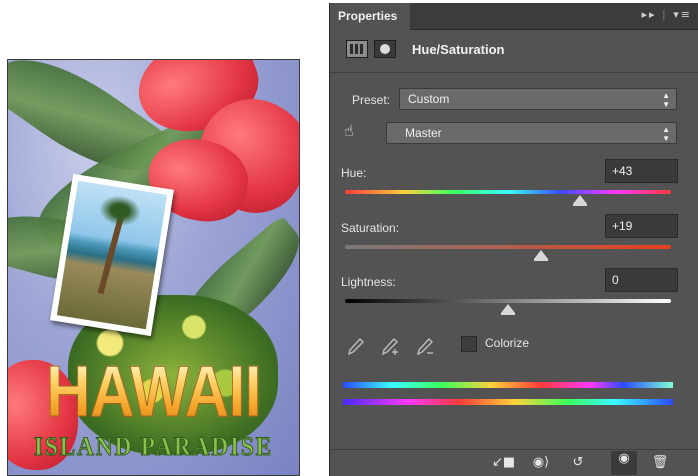  What do you see at coordinates (469, 344) in the screenshot?
I see `colorize-checkbox` at bounding box center [469, 344].